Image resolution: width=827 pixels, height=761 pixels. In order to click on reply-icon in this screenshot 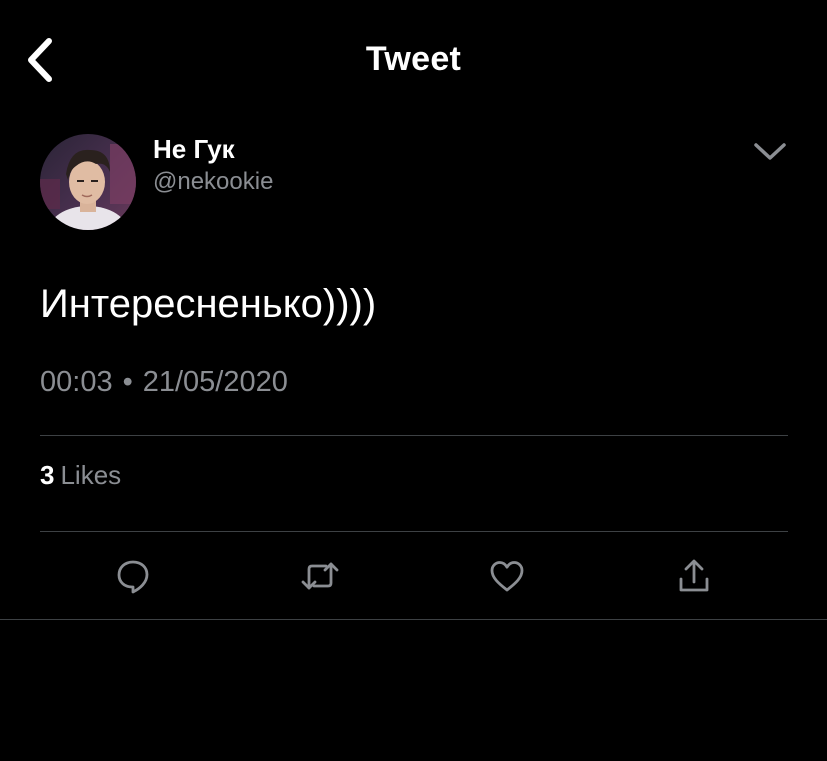, I will do `click(133, 577)`.